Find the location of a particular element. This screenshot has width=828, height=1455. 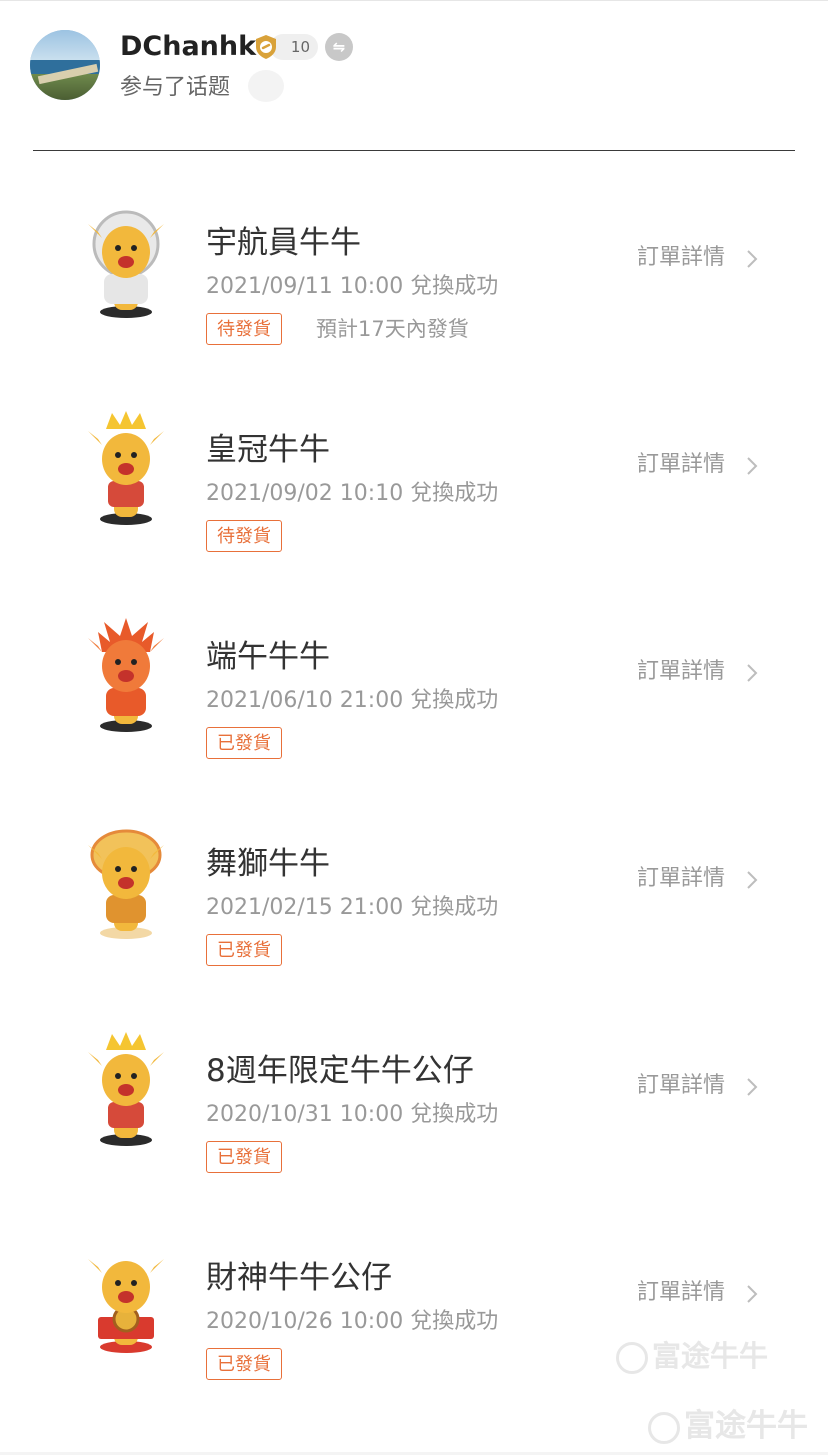

order-date: 2020/10/31 10:00 is located at coordinates (305, 1114).